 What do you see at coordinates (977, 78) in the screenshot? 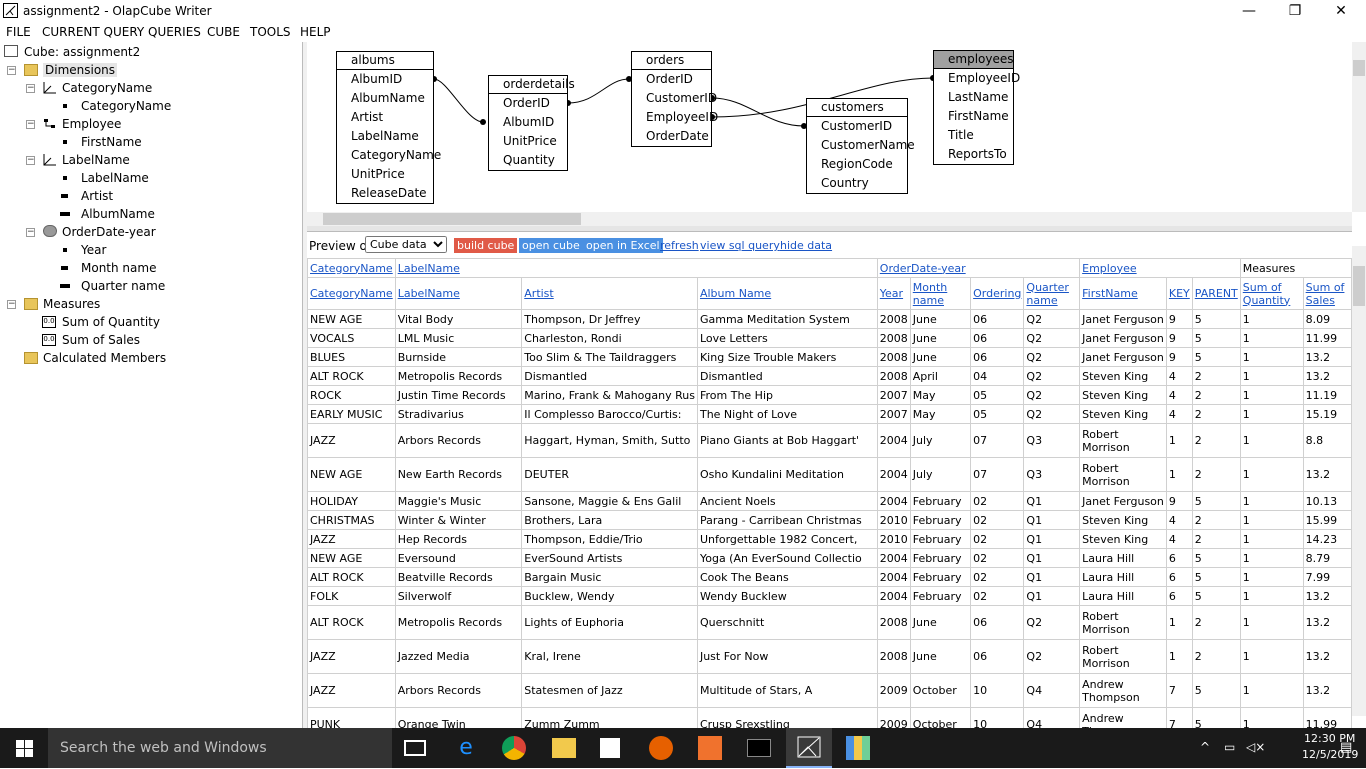
I see `table-field: EmployeeID` at bounding box center [977, 78].